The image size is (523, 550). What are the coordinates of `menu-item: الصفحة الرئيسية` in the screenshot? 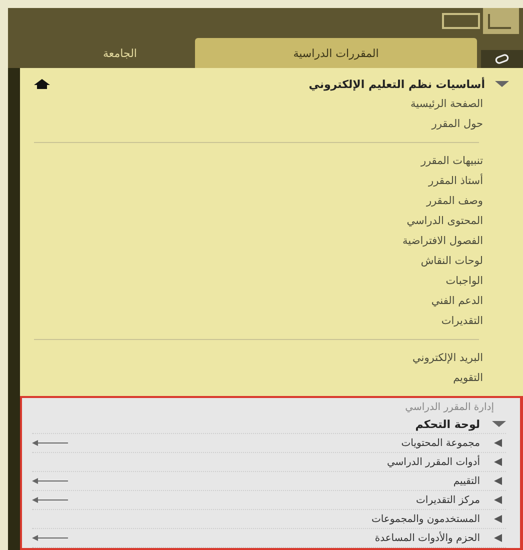 It's located at (459, 104).